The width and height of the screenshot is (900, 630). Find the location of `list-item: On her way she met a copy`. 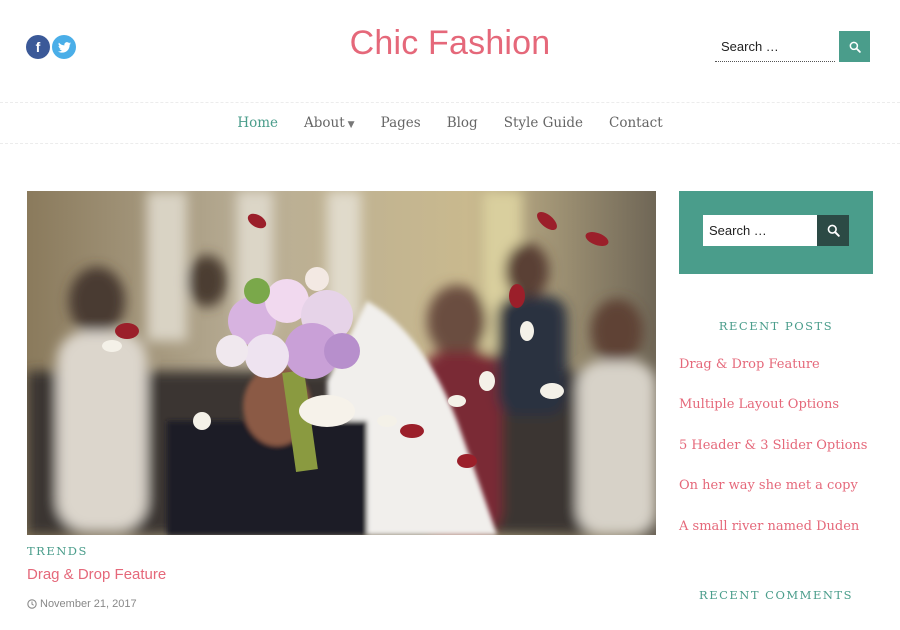

list-item: On her way she met a copy is located at coordinates (773, 494).